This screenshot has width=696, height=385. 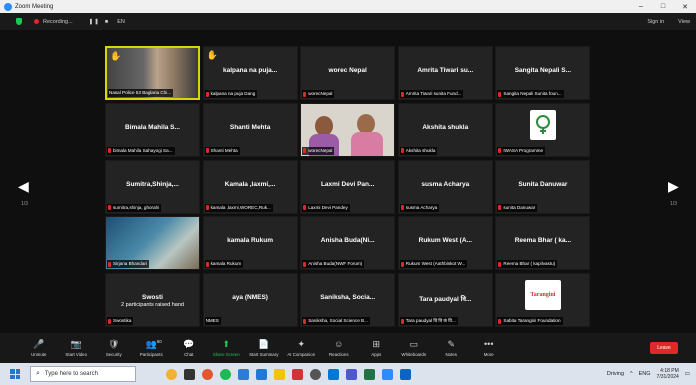 What do you see at coordinates (94, 22) in the screenshot?
I see `pause-recording-button: ❚❚` at bounding box center [94, 22].